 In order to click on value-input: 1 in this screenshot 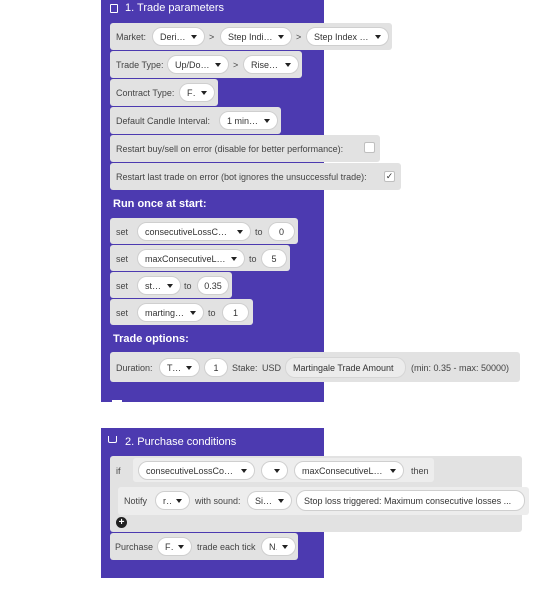, I will do `click(235, 312)`.